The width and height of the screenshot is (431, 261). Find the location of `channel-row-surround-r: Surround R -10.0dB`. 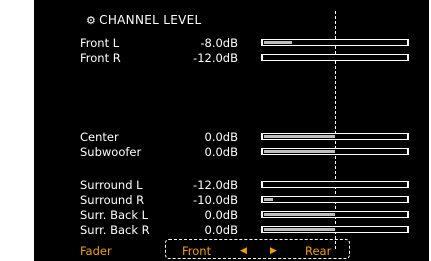

channel-row-surround-r: Surround R -10.0dB is located at coordinates (231, 200).